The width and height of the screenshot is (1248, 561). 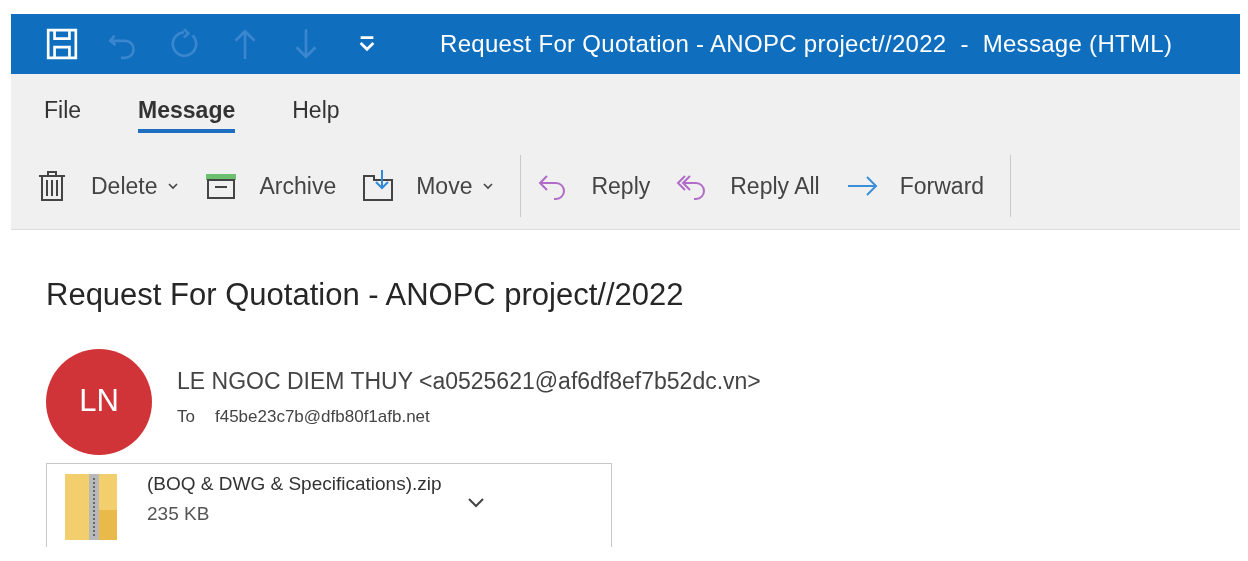 What do you see at coordinates (271, 186) in the screenshot?
I see `toolbar-button: Archive` at bounding box center [271, 186].